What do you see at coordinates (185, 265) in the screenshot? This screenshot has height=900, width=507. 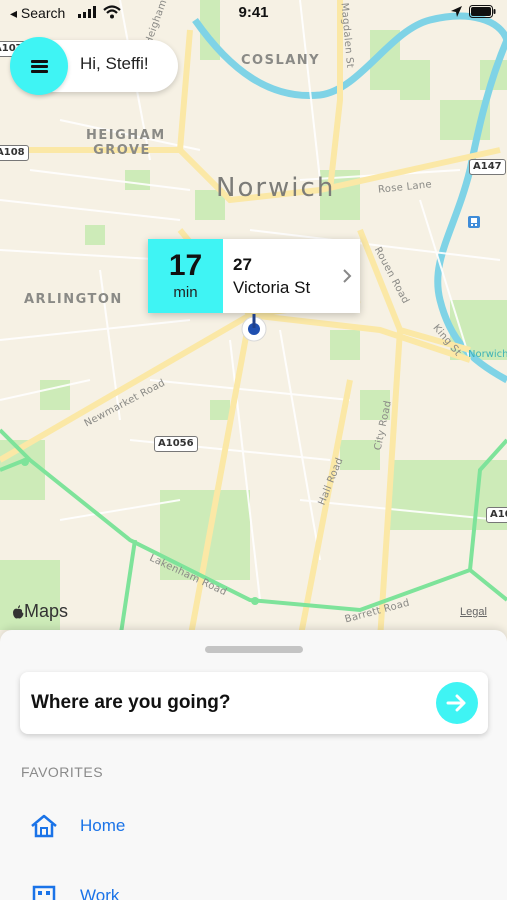 I see `eta-minutes: 17` at bounding box center [185, 265].